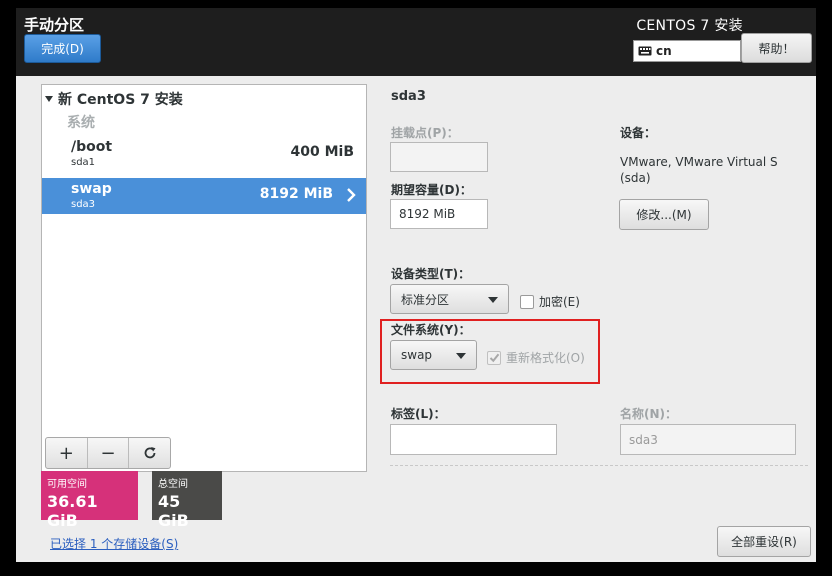 Image resolution: width=832 pixels, height=576 pixels. What do you see at coordinates (430, 273) in the screenshot?
I see `device-type-label: 设备类型(T)：` at bounding box center [430, 273].